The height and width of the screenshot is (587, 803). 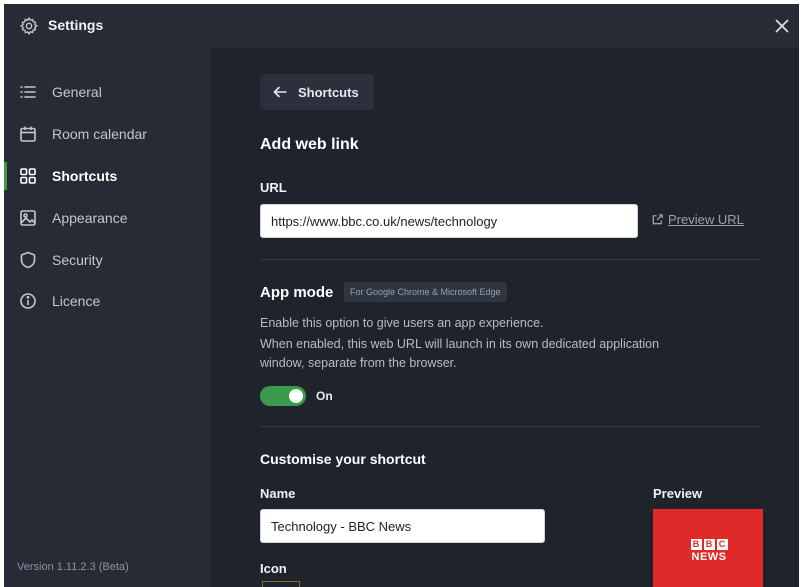 I want to click on version-label: Version 1.11.2.3 (Beta), so click(x=73, y=567).